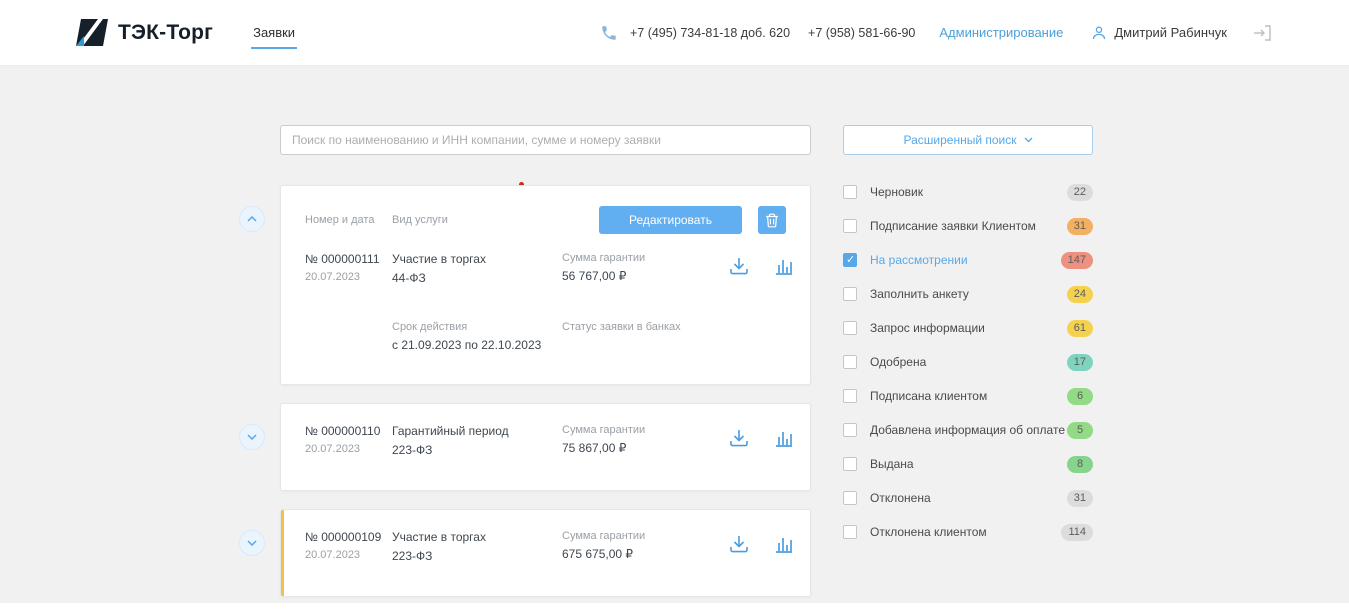 The image size is (1349, 615). Describe the element at coordinates (928, 532) in the screenshot. I see `filter-label: Отклонена клиентом` at that location.